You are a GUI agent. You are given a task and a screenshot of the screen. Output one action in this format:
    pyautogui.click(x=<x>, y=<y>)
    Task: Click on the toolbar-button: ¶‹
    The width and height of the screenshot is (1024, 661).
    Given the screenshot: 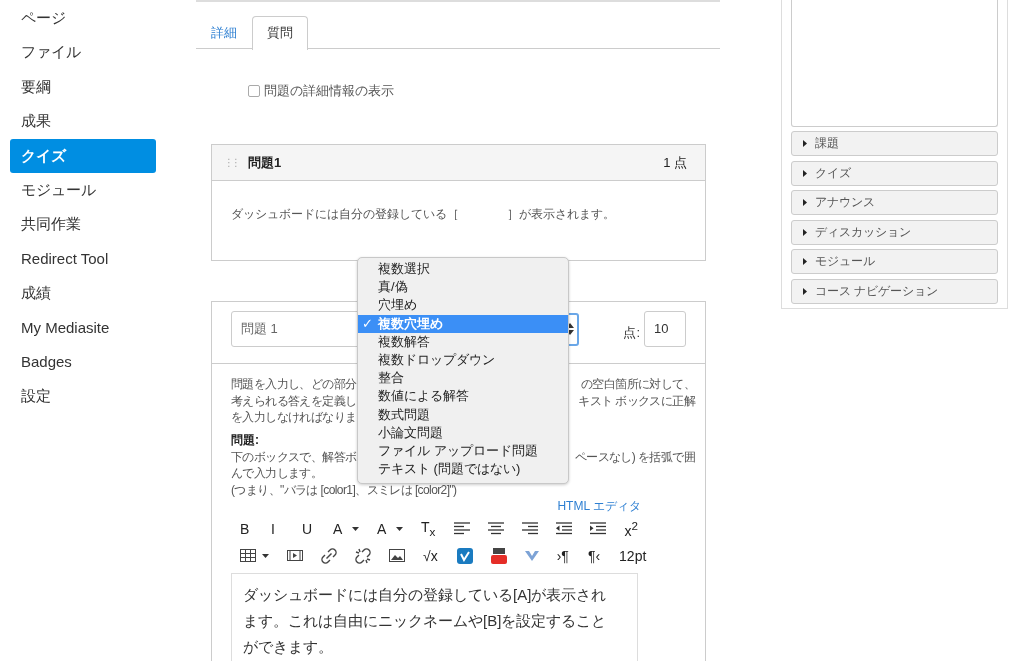 What is the action you would take?
    pyautogui.click(x=594, y=555)
    